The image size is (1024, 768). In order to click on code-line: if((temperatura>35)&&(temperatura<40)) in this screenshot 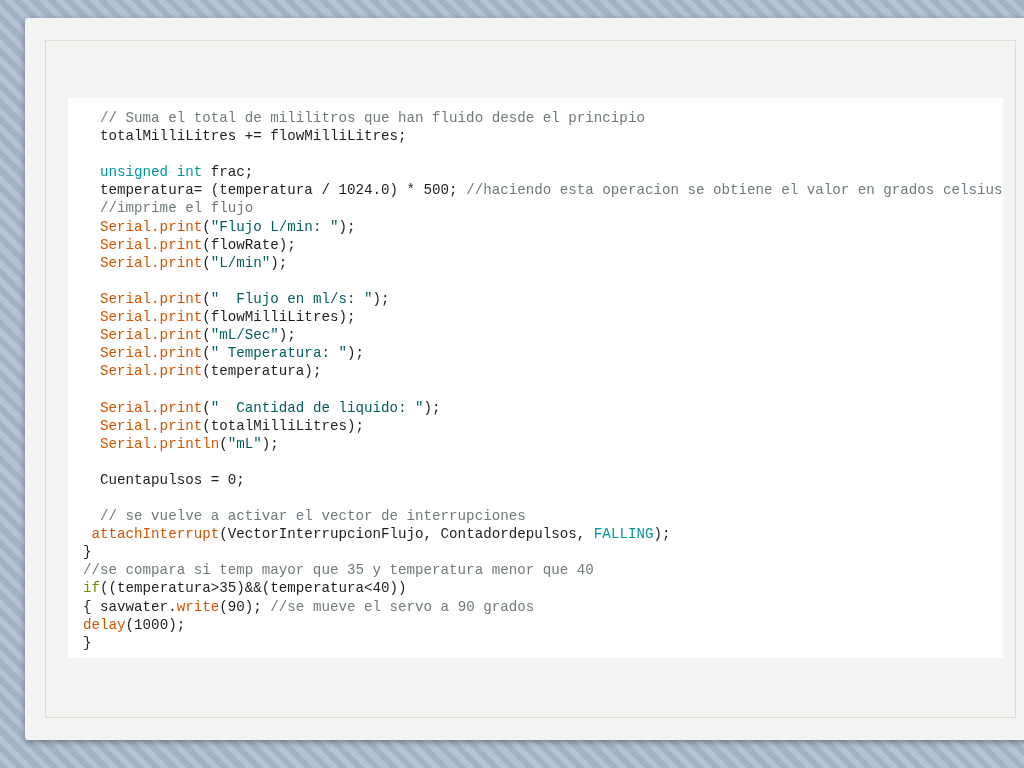, I will do `click(245, 588)`.